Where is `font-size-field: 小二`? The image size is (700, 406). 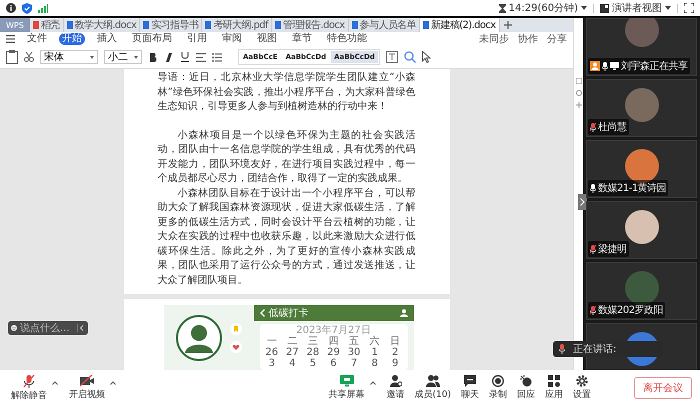
font-size-field: 小二 is located at coordinates (123, 57).